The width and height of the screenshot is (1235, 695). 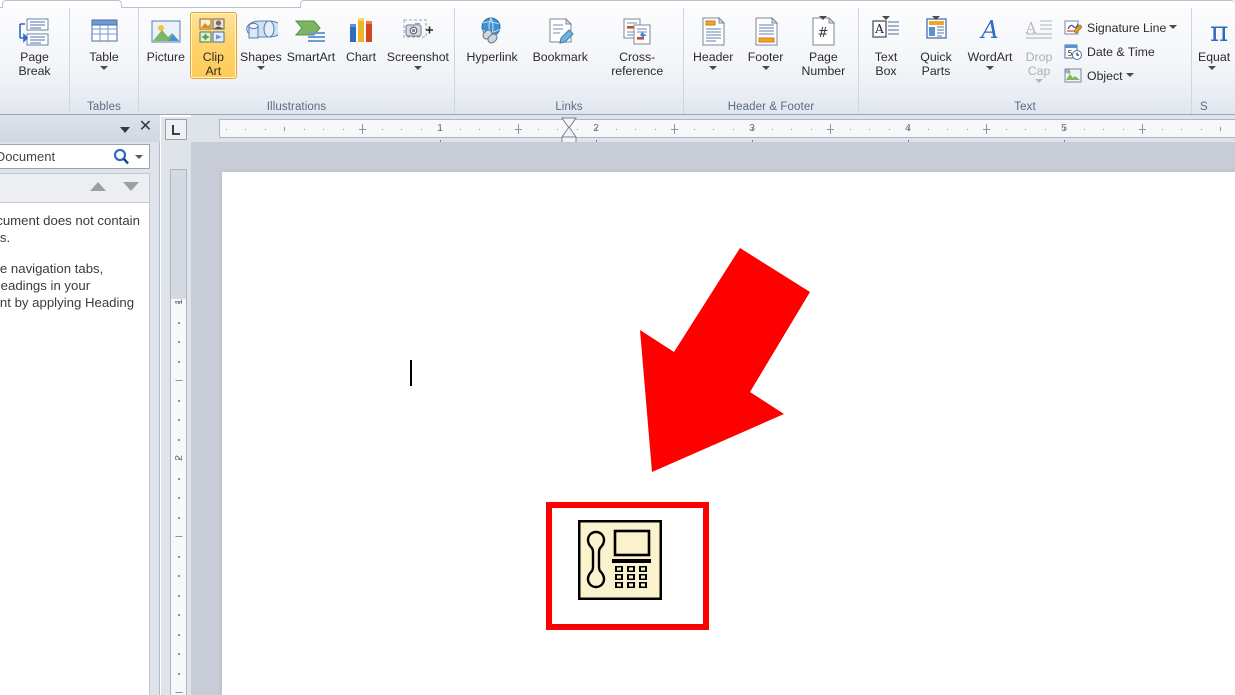 I want to click on ribbon-group-pages: Page Break, so click(x=35, y=61).